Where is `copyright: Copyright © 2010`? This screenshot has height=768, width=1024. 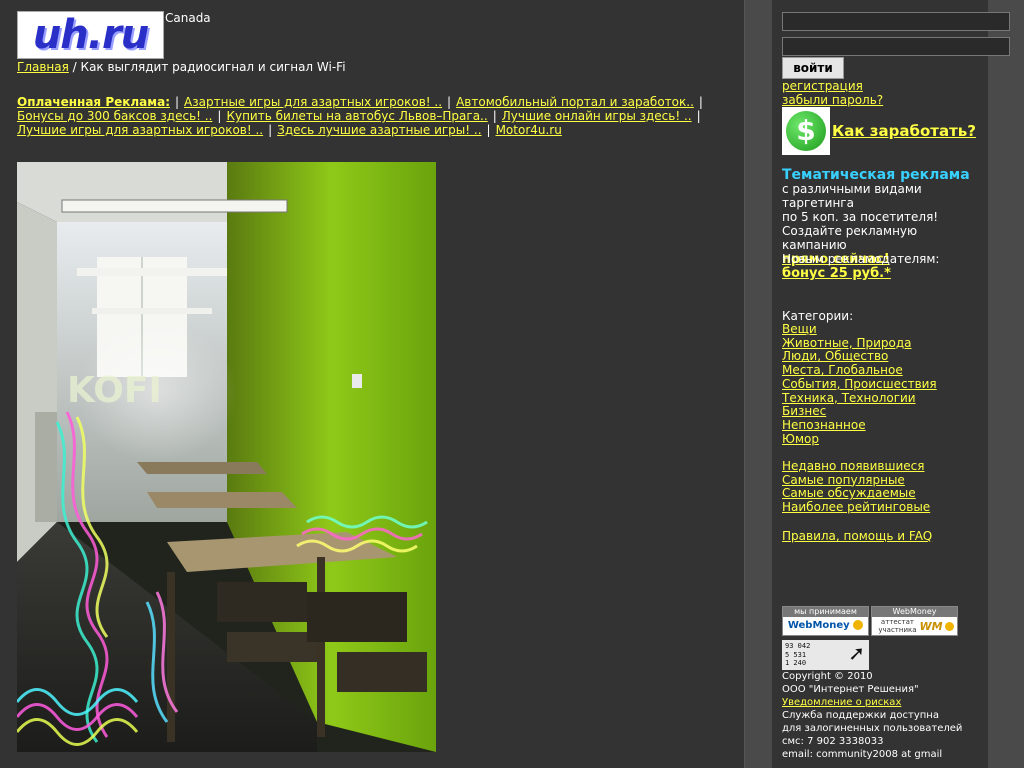 copyright: Copyright © 2010 is located at coordinates (827, 676).